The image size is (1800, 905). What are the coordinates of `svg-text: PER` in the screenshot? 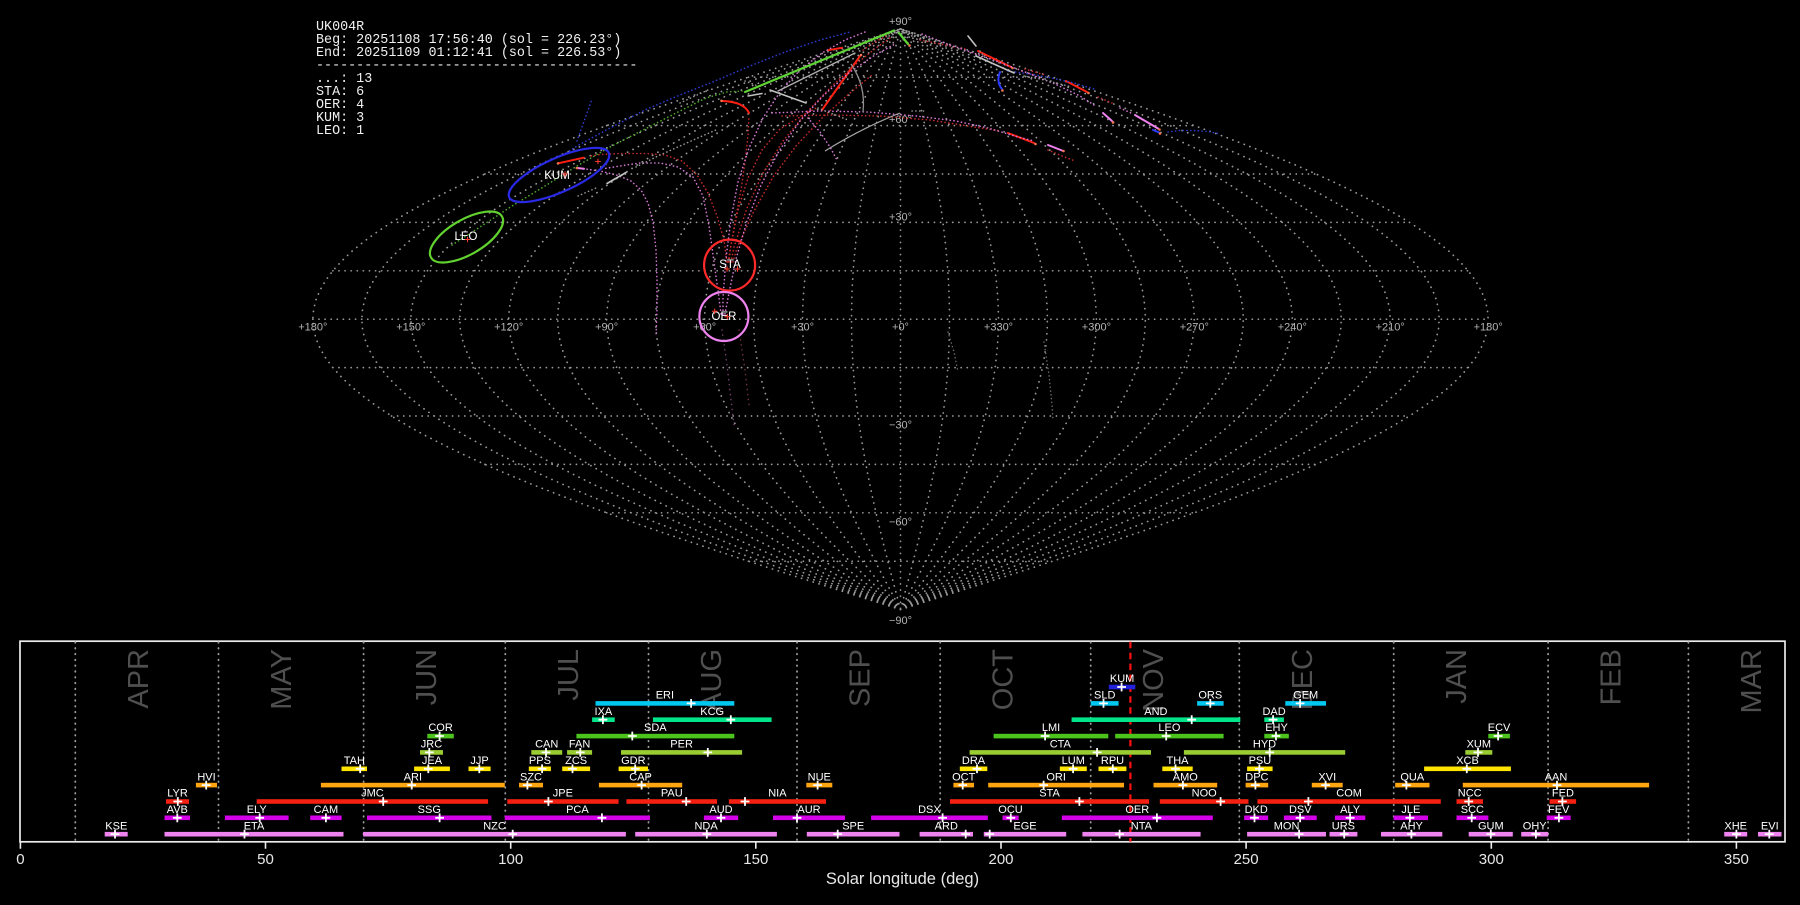 It's located at (681, 745).